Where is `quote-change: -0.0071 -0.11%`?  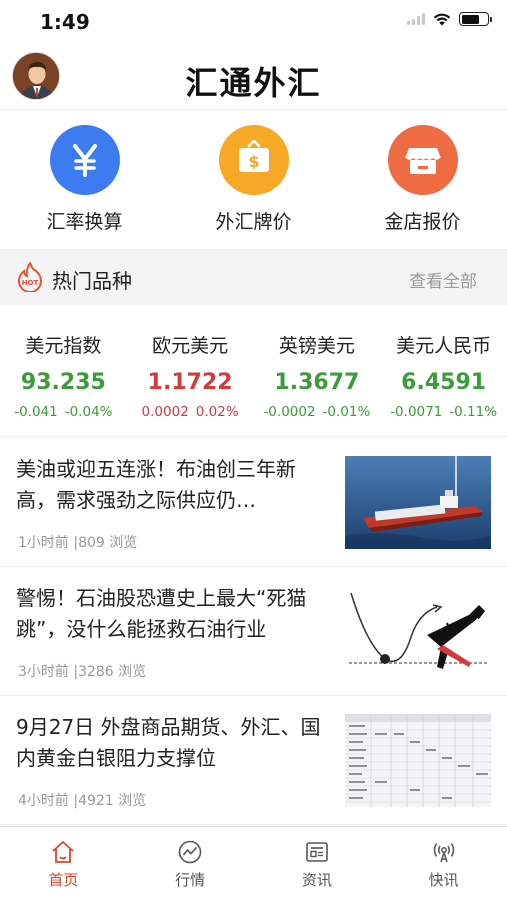
quote-change: -0.0071 -0.11% is located at coordinates (443, 412).